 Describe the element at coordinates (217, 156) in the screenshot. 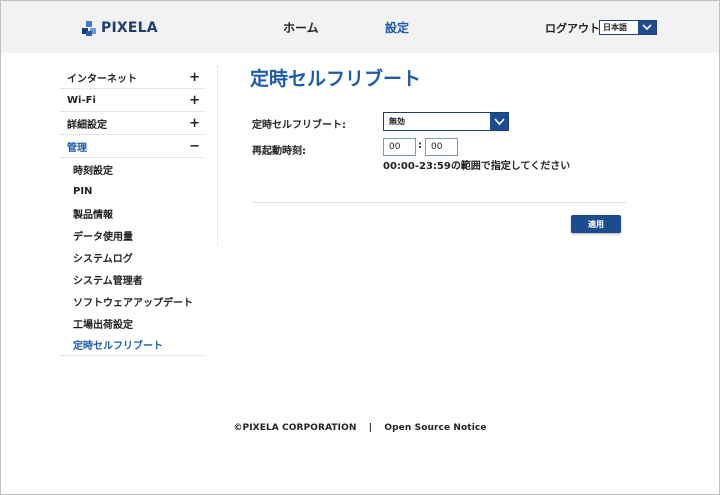

I see `sidebar-divider` at that location.